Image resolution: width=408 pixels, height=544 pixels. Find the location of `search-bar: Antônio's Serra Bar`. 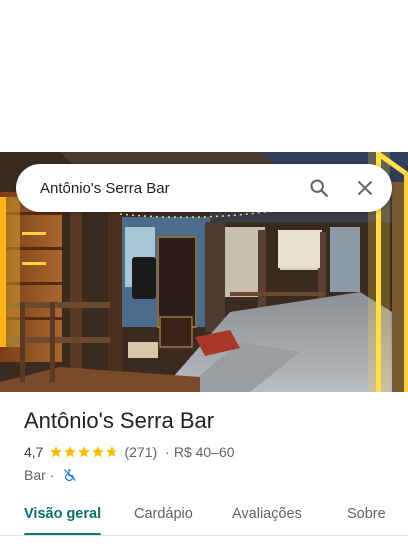

search-bar: Antônio's Serra Bar is located at coordinates (204, 188).